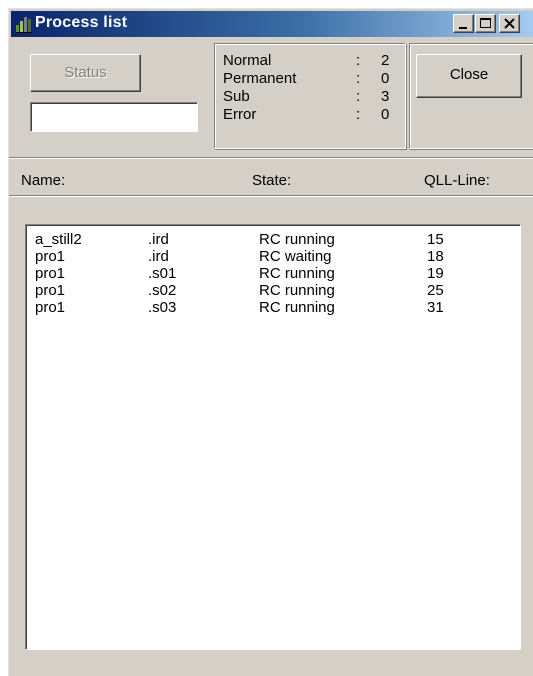 This screenshot has width=533, height=676. What do you see at coordinates (469, 76) in the screenshot?
I see `close-button: Close` at bounding box center [469, 76].